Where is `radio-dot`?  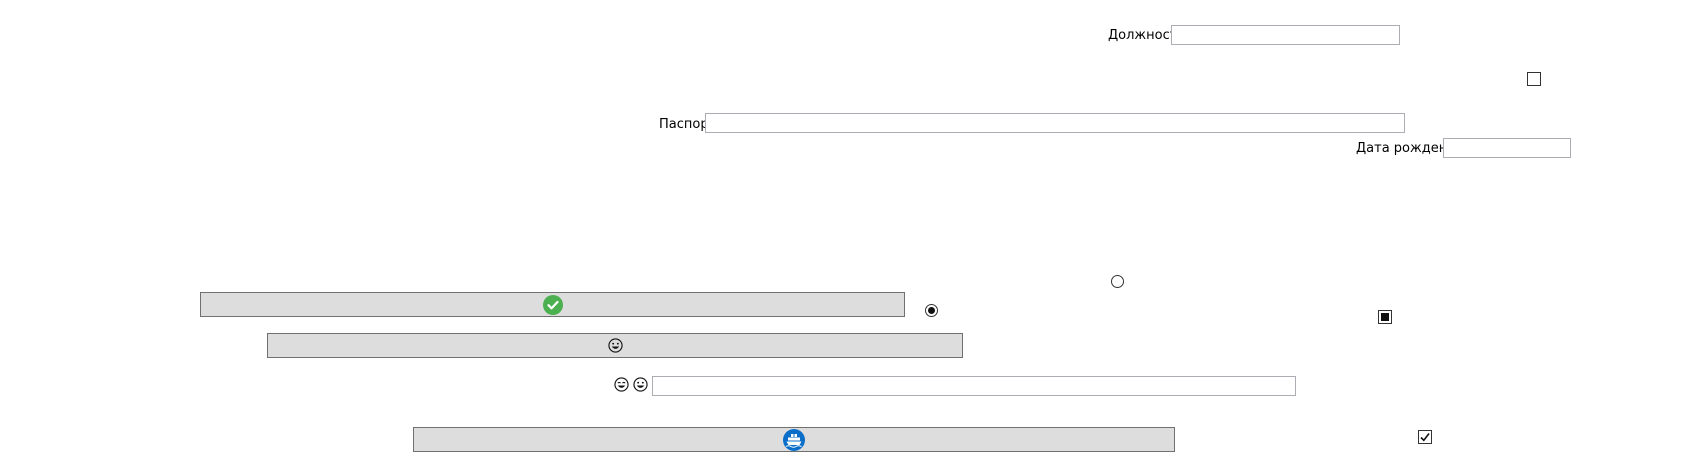
radio-dot is located at coordinates (931, 310).